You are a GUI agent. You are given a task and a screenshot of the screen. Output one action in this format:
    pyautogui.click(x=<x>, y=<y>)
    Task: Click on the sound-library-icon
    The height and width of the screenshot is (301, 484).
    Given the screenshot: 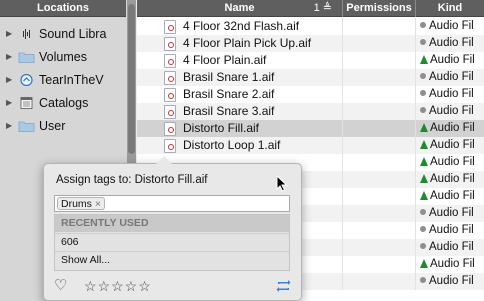 What is the action you would take?
    pyautogui.click(x=26, y=34)
    